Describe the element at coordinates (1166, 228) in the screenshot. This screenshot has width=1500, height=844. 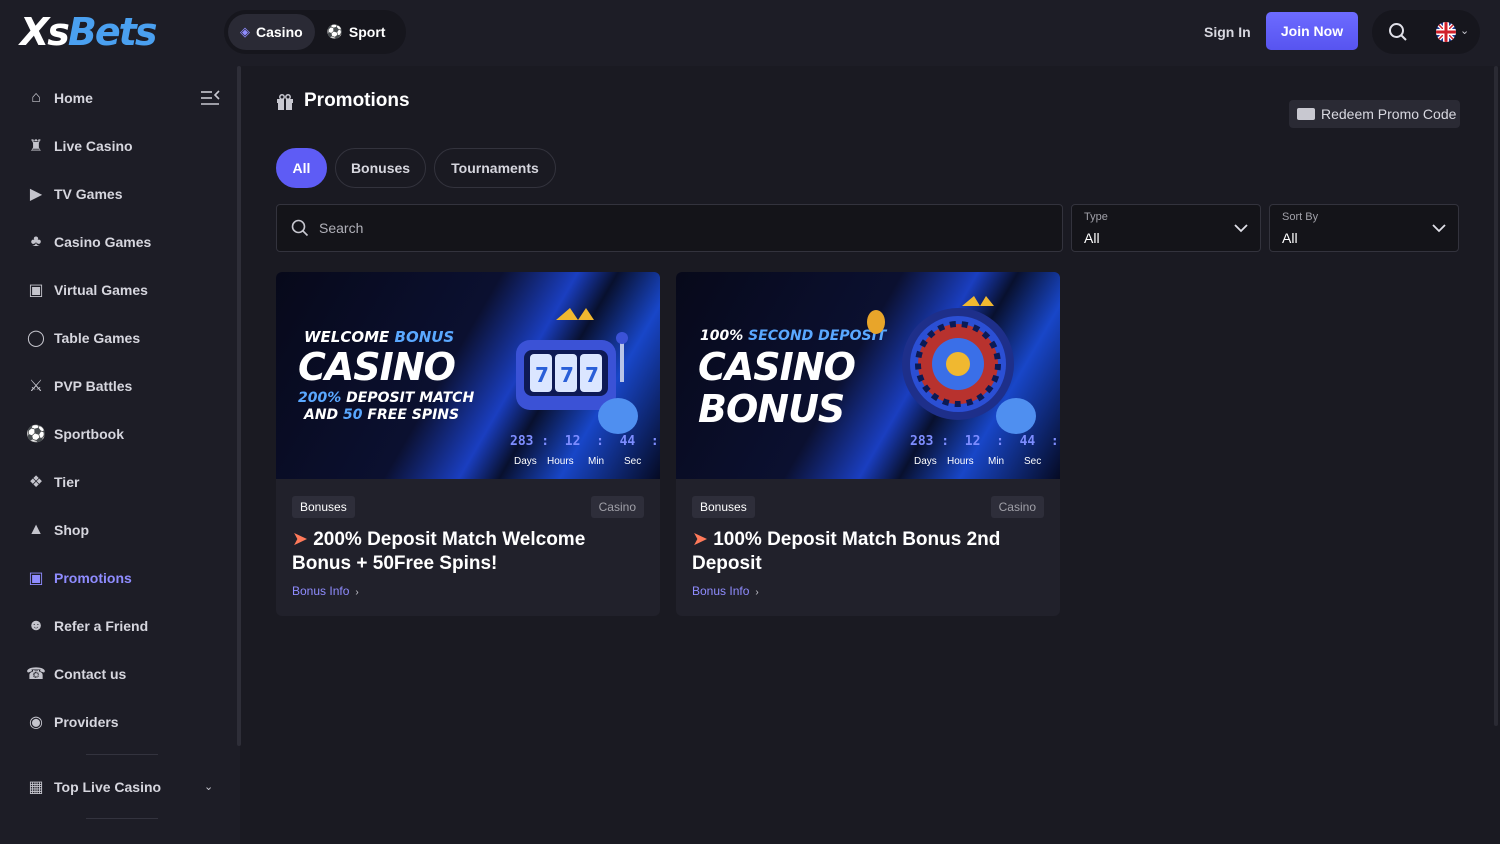
I see `type-select: Type All` at that location.